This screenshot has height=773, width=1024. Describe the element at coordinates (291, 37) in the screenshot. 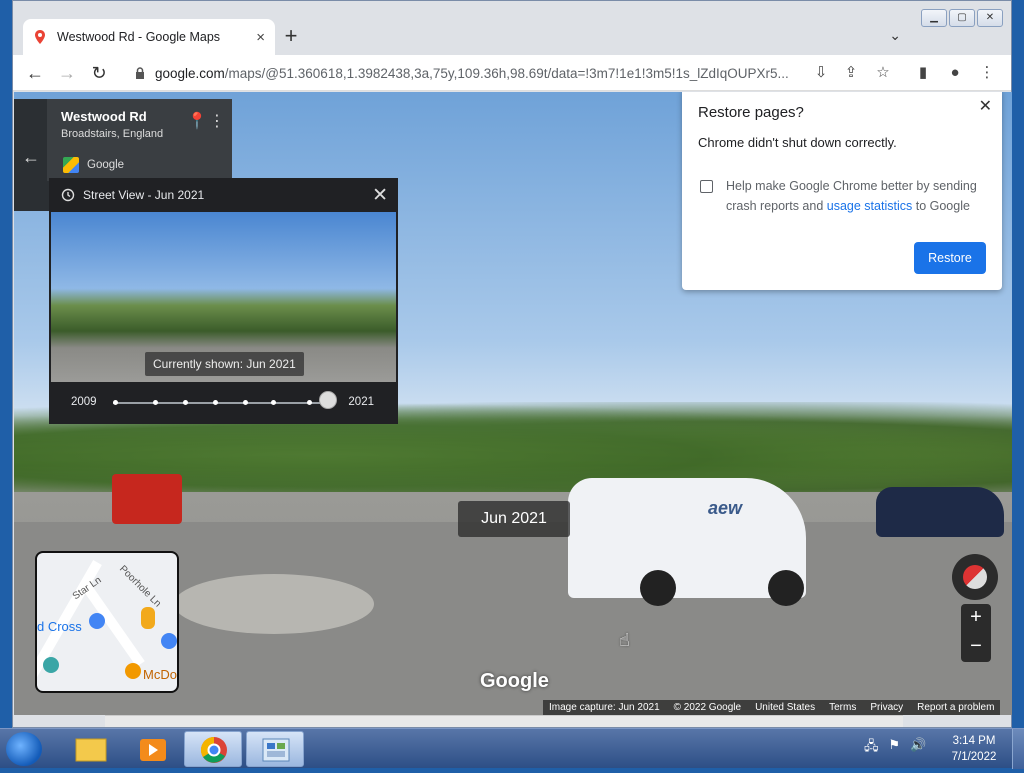

I see `new-tab-button: +` at that location.